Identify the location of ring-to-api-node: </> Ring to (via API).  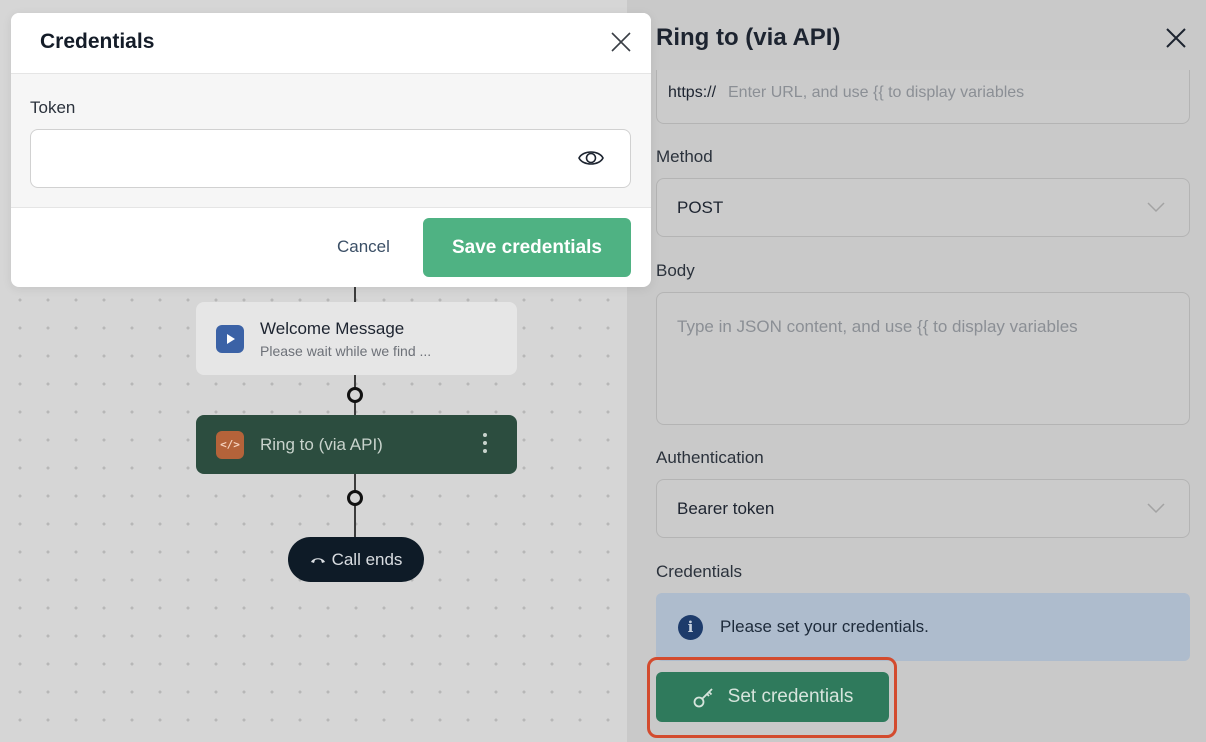
(356, 444).